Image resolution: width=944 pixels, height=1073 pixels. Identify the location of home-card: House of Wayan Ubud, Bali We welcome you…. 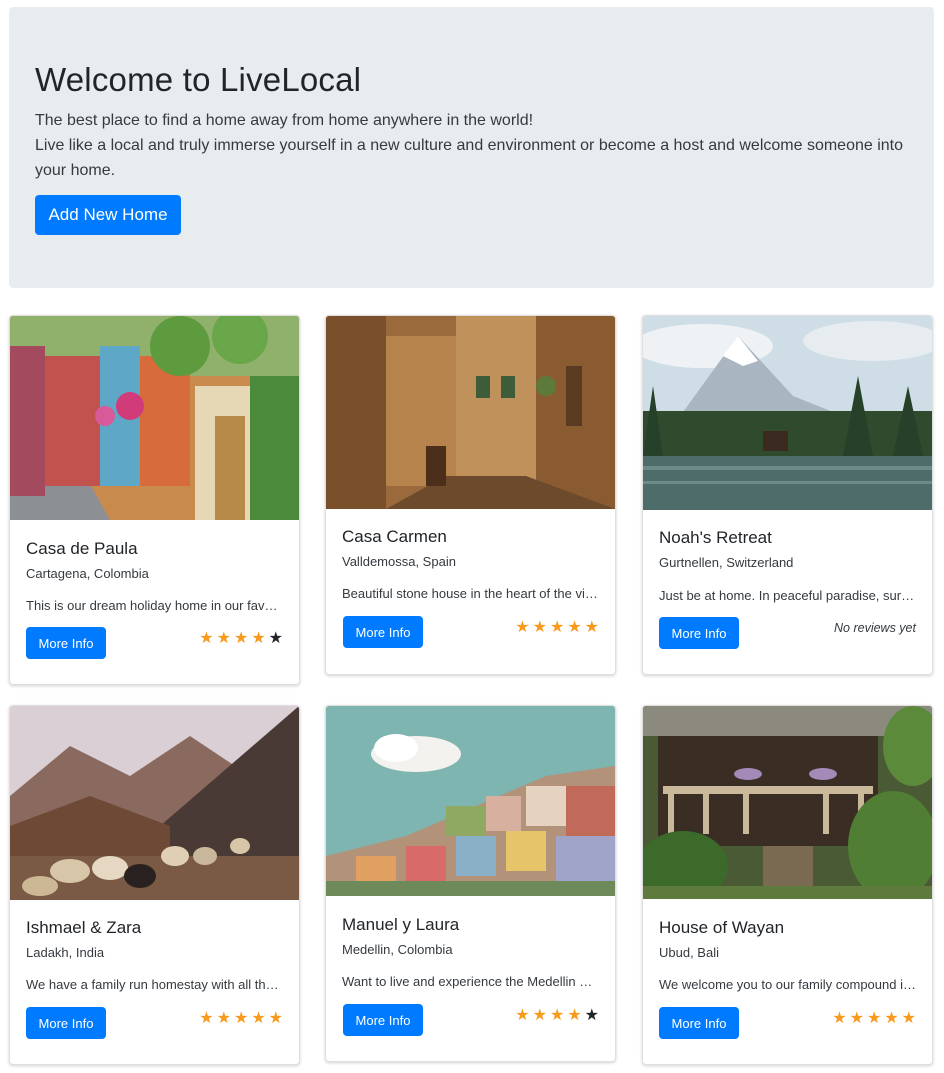
(787, 885).